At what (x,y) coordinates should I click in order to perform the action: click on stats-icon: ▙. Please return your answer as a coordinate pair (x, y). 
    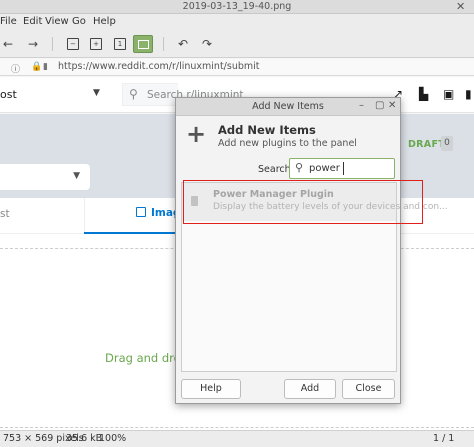
    Looking at the image, I should click on (423, 94).